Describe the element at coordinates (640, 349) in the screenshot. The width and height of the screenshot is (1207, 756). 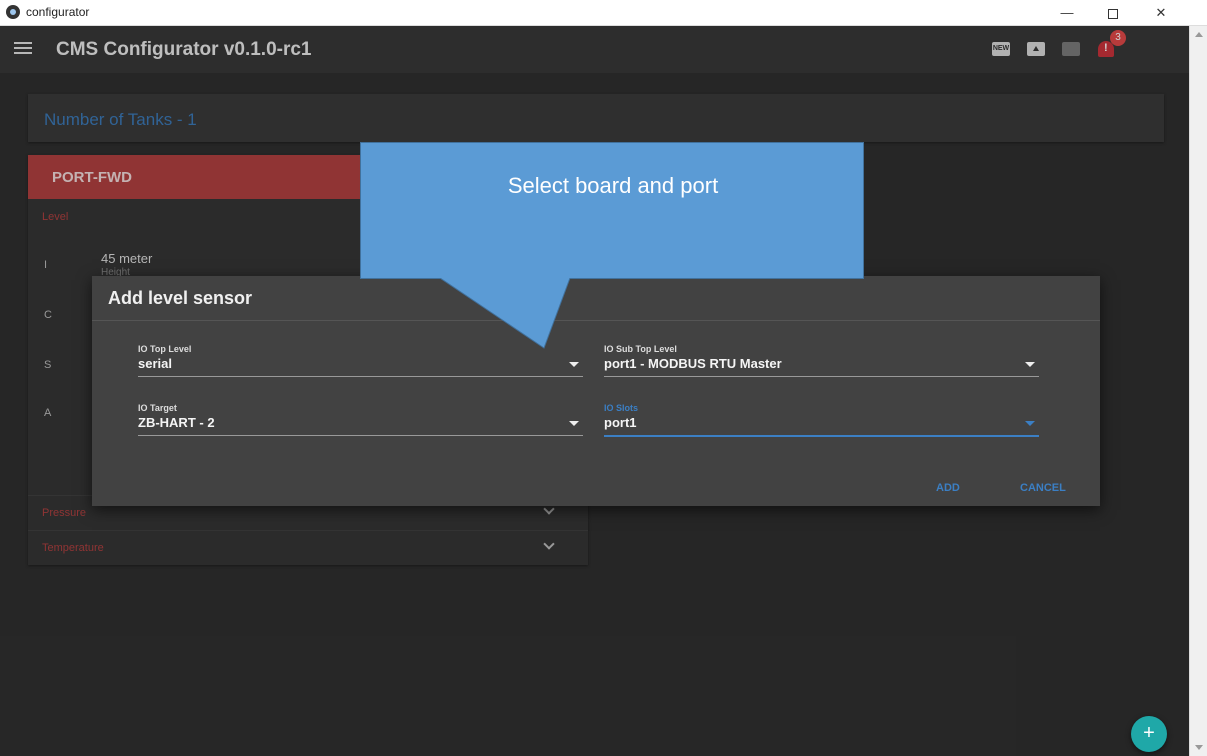
I see `io-sub-top-level-label: IO Sub Top Level` at that location.